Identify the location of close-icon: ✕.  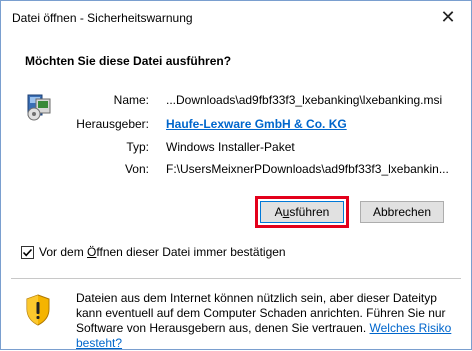
(448, 16).